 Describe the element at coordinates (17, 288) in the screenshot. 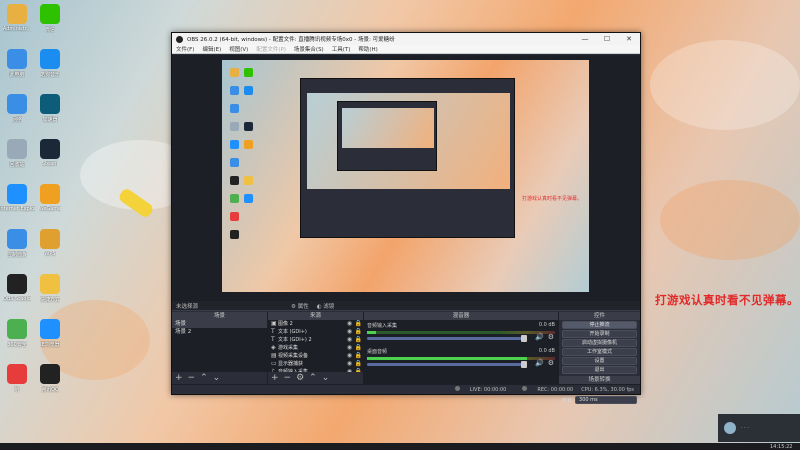

I see `desktop-shortcut: OBS Studio` at that location.